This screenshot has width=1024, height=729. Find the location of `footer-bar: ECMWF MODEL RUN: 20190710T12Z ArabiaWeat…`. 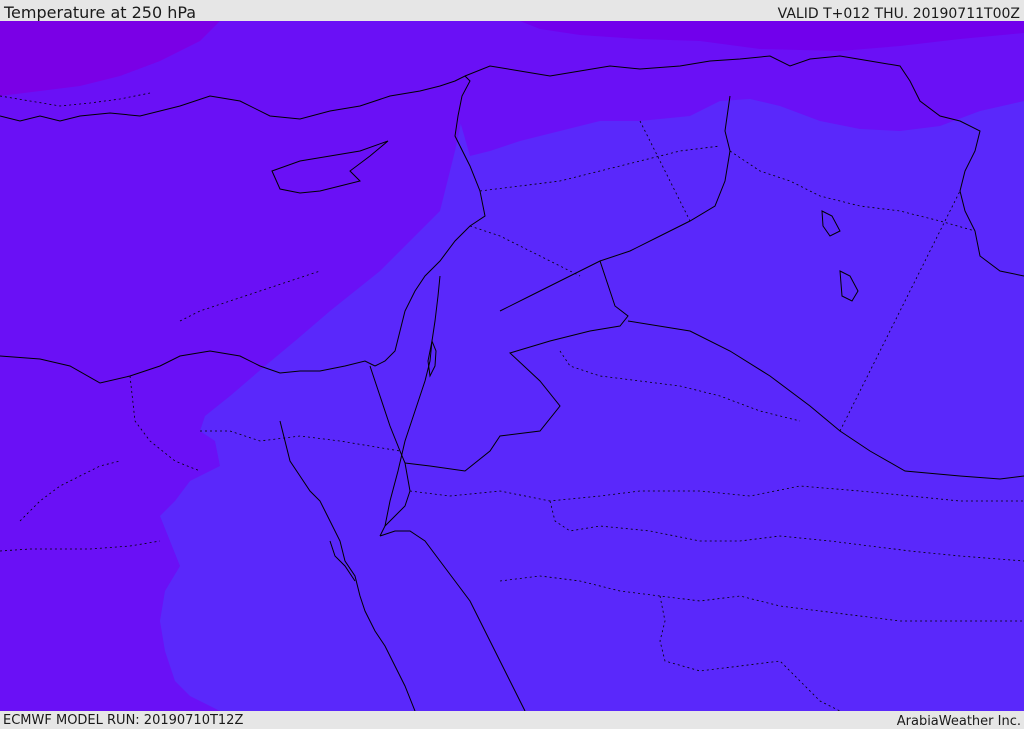

footer-bar: ECMWF MODEL RUN: 20190710T12Z ArabiaWeat… is located at coordinates (512, 720).